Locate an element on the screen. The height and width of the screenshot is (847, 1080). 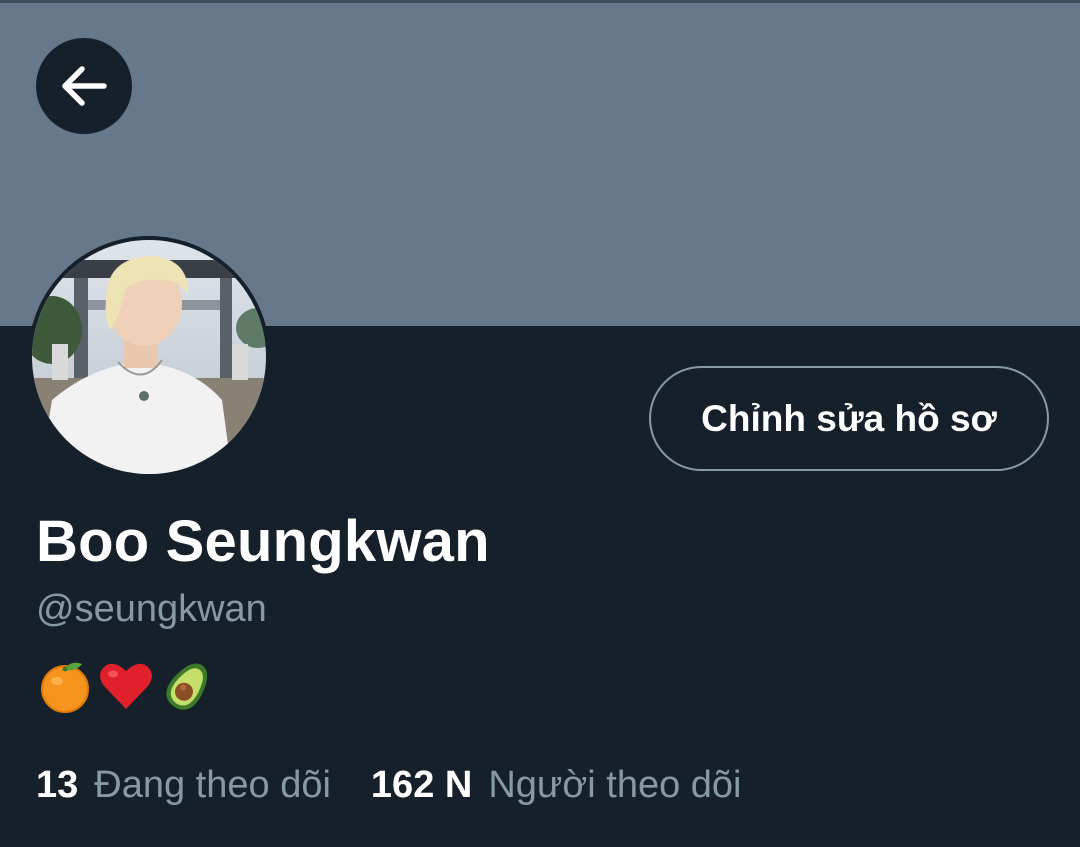
profile-avatar is located at coordinates (149, 357).